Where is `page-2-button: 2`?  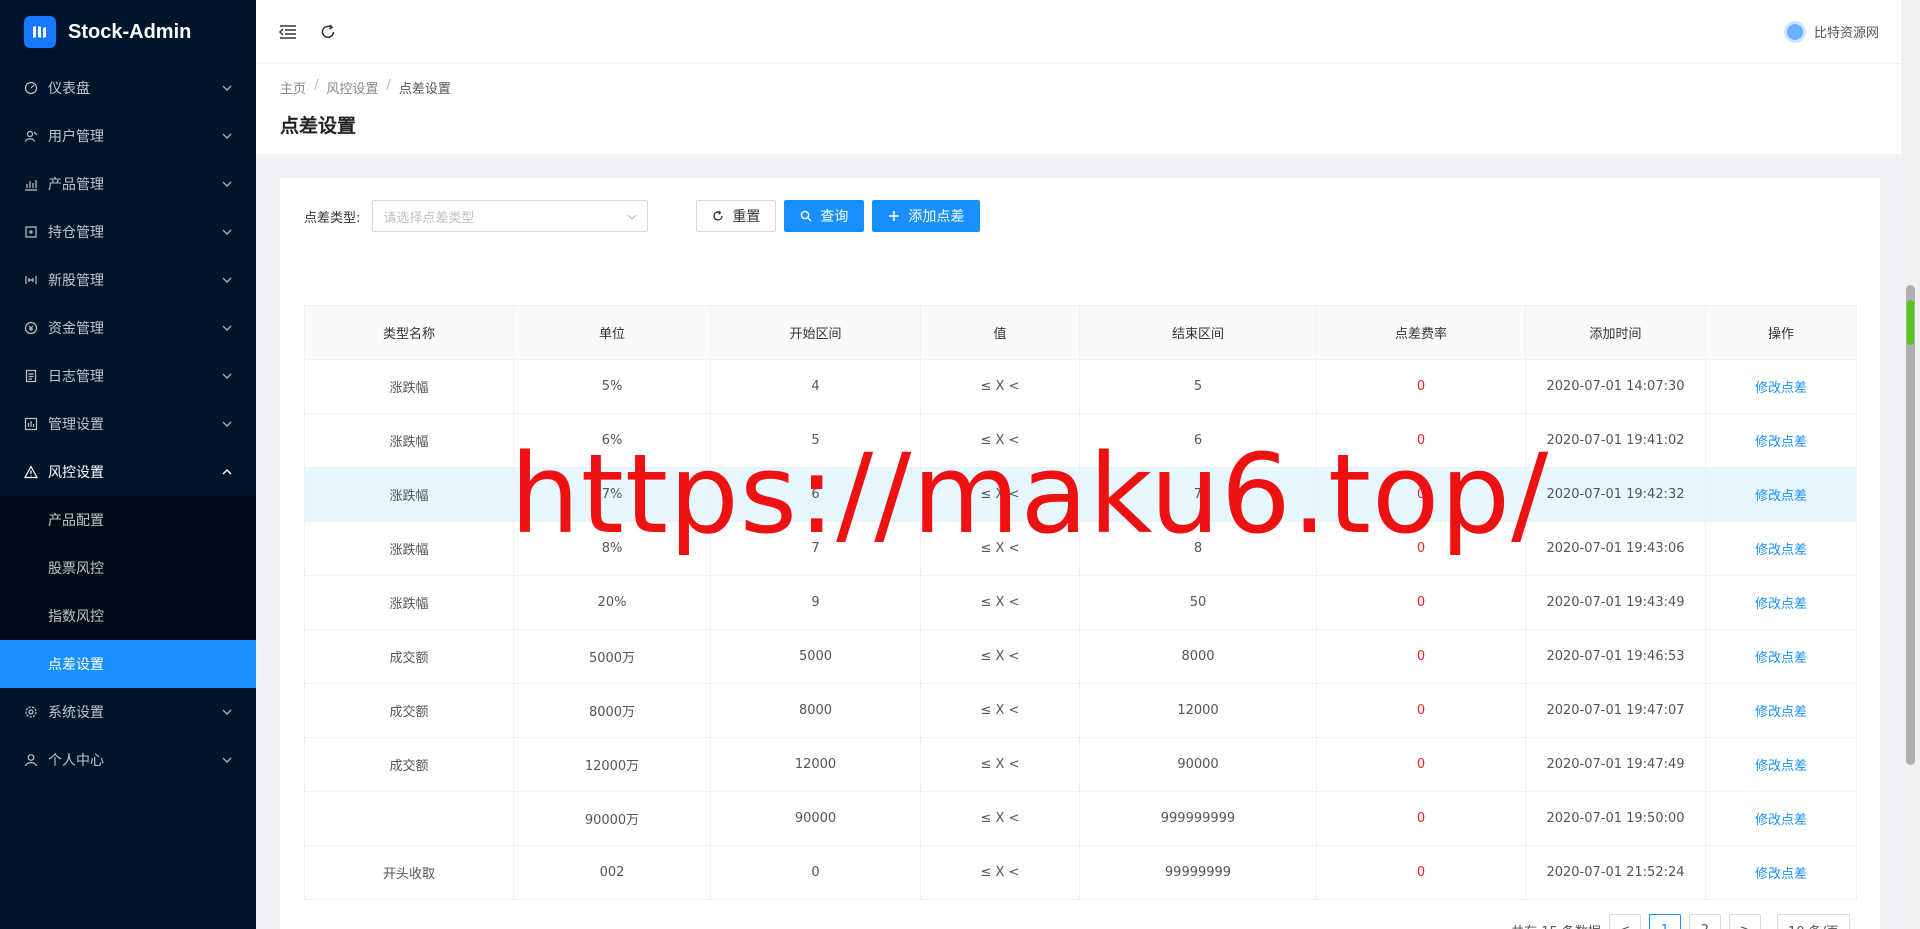 page-2-button: 2 is located at coordinates (1704, 921).